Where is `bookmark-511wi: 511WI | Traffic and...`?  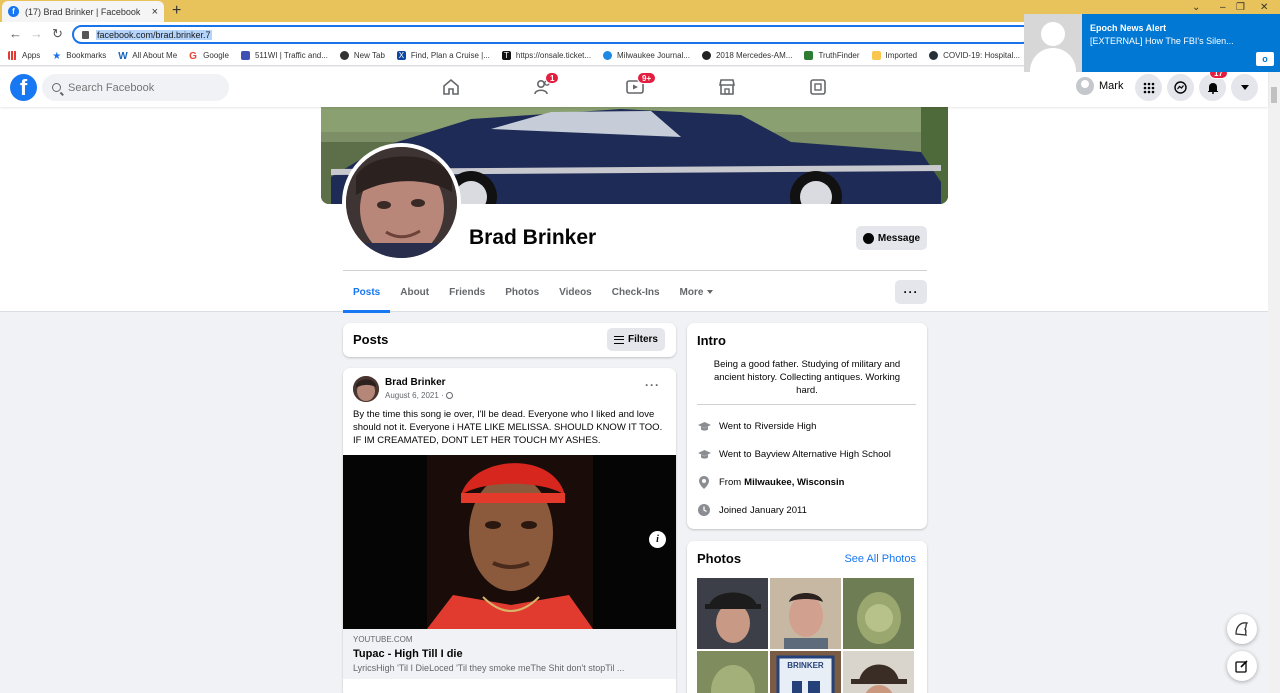 bookmark-511wi: 511WI | Traffic and... is located at coordinates (284, 55).